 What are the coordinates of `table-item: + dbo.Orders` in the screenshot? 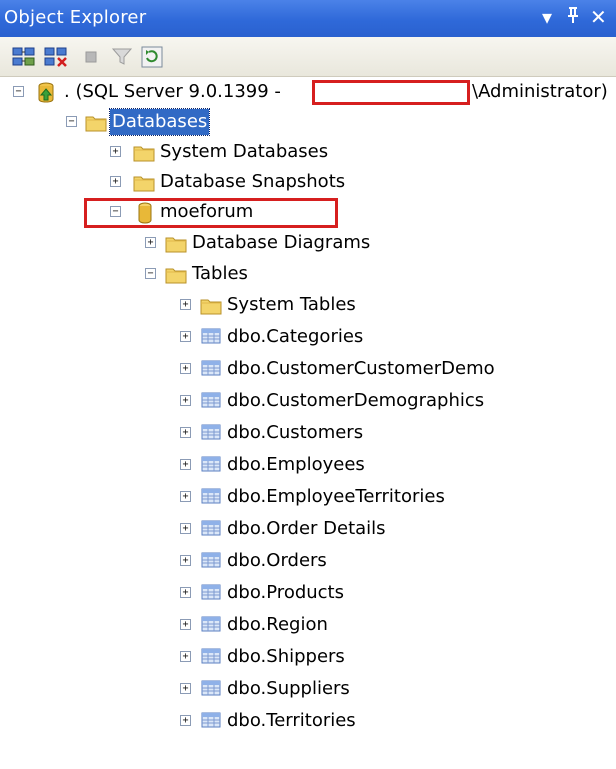 It's located at (308, 561).